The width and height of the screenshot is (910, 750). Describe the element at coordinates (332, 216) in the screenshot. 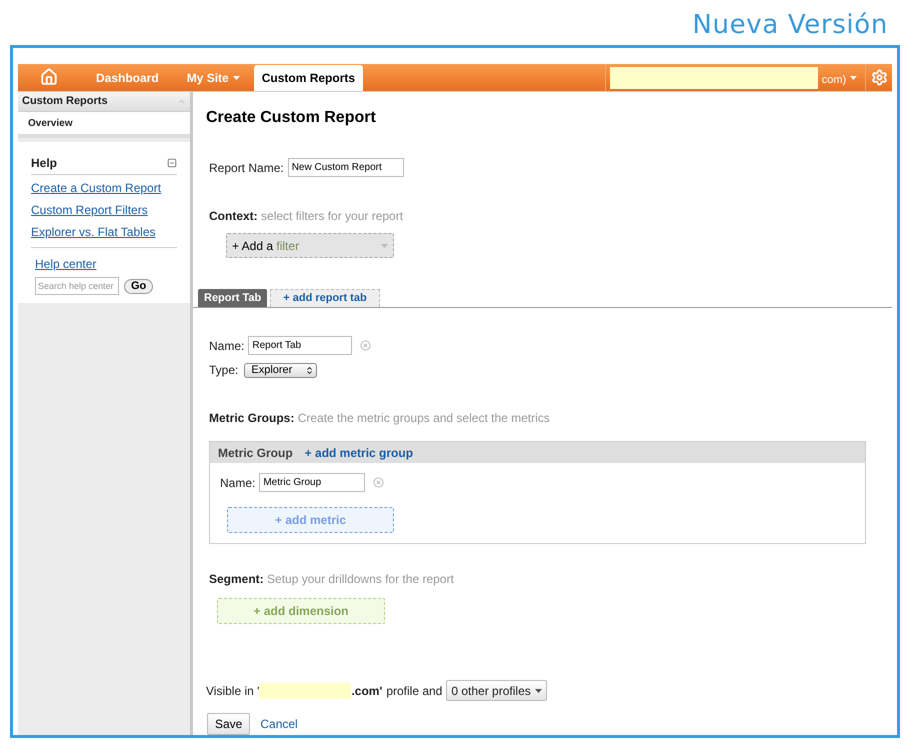

I see `section-hint: select filters for your report` at that location.